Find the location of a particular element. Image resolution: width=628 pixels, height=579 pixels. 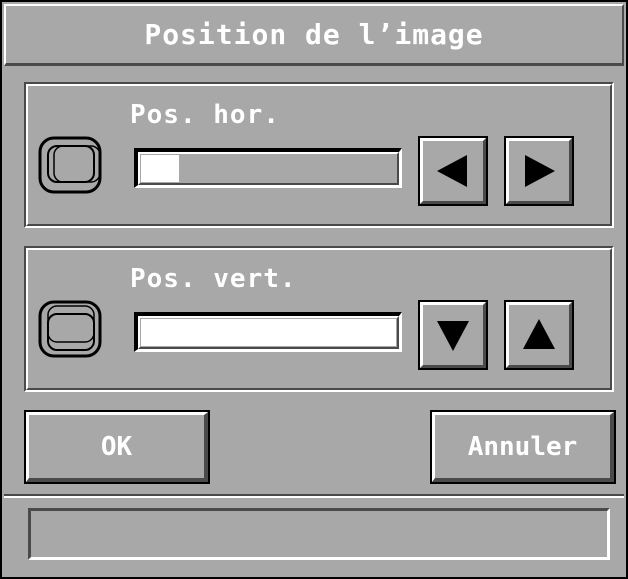

move-up-button is located at coordinates (539, 335).